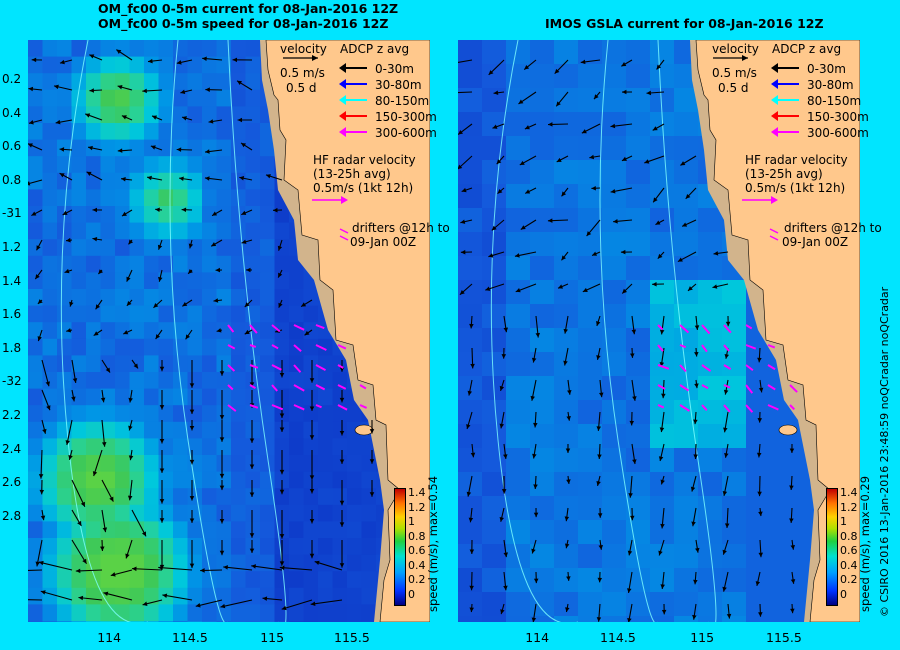 This screenshot has height=650, width=900. Describe the element at coordinates (12, 515) in the screenshot. I see `latitude-tick: 2.8` at that location.